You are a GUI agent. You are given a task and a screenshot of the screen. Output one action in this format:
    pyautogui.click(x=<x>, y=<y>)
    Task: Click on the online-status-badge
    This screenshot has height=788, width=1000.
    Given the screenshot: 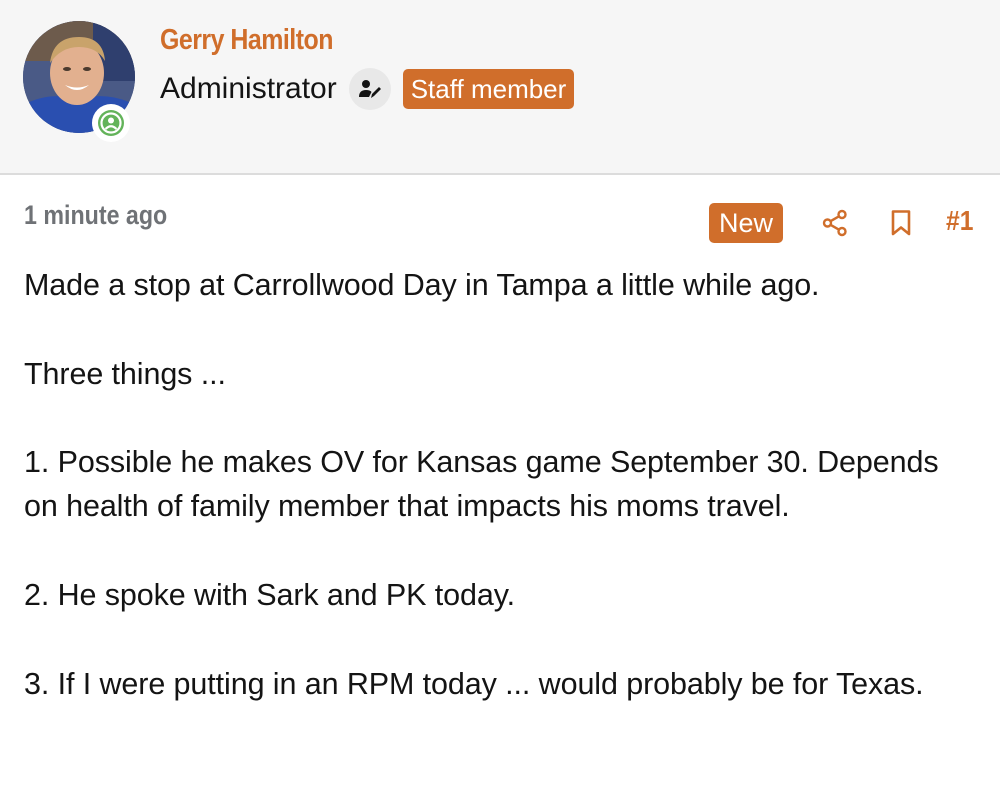 What is the action you would take?
    pyautogui.click(x=111, y=123)
    